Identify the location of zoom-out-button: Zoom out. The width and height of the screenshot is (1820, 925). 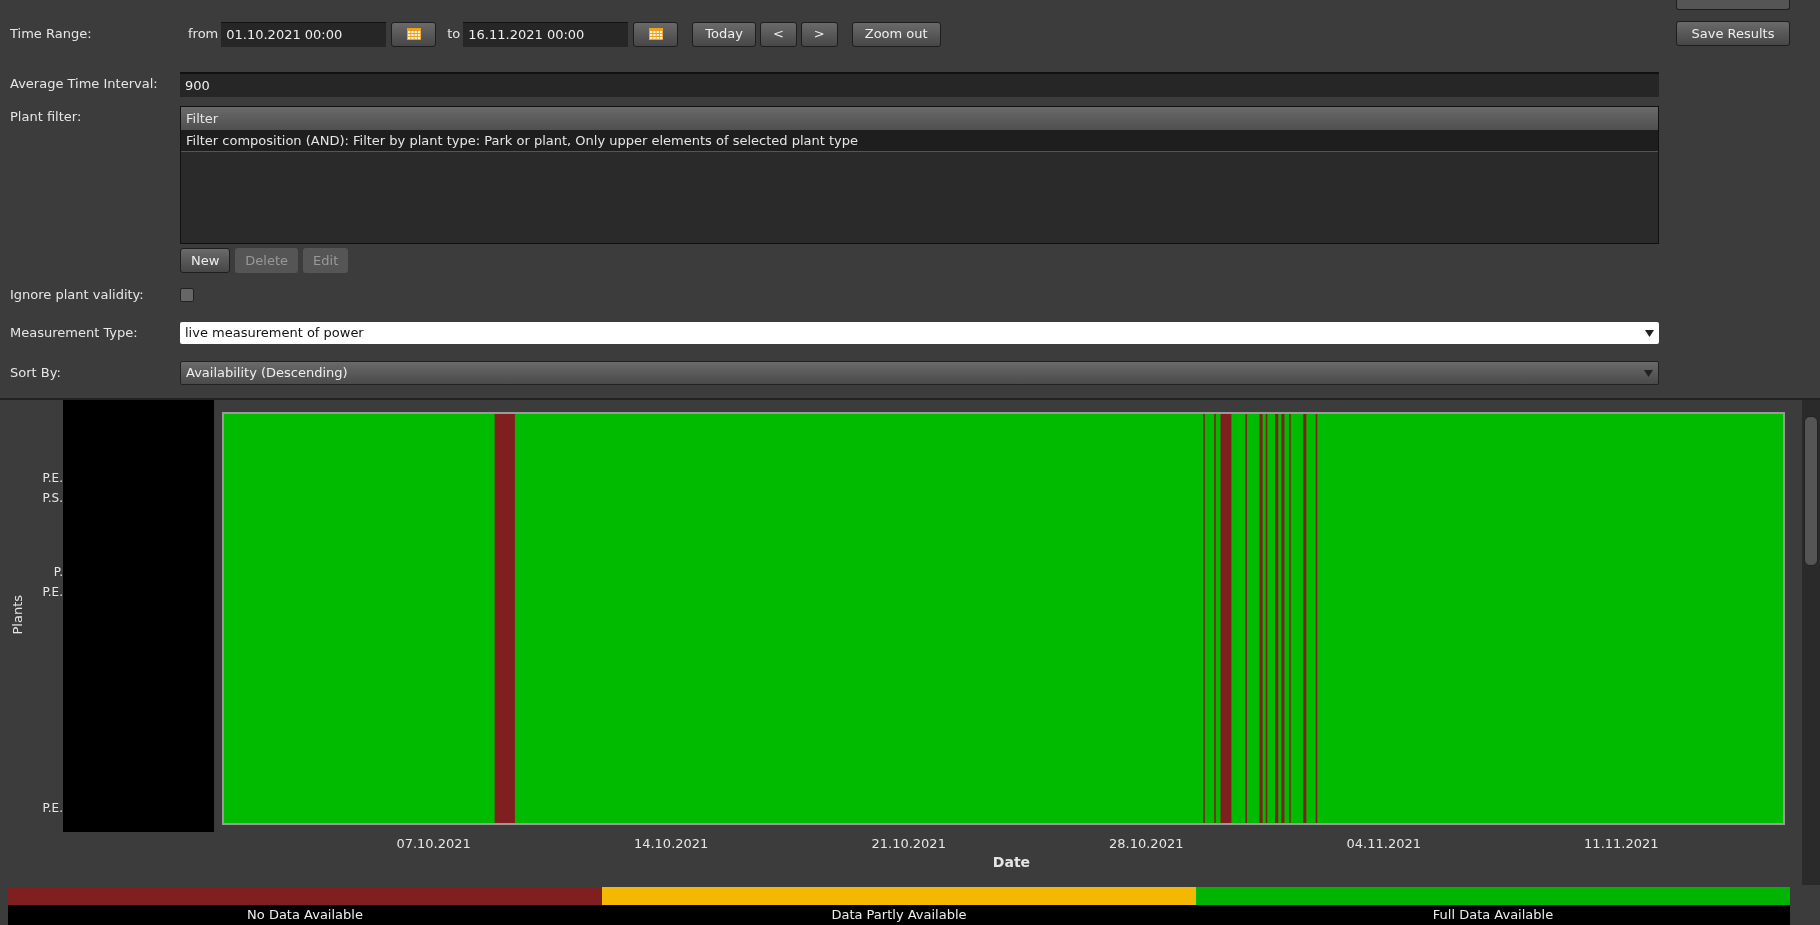
(896, 34).